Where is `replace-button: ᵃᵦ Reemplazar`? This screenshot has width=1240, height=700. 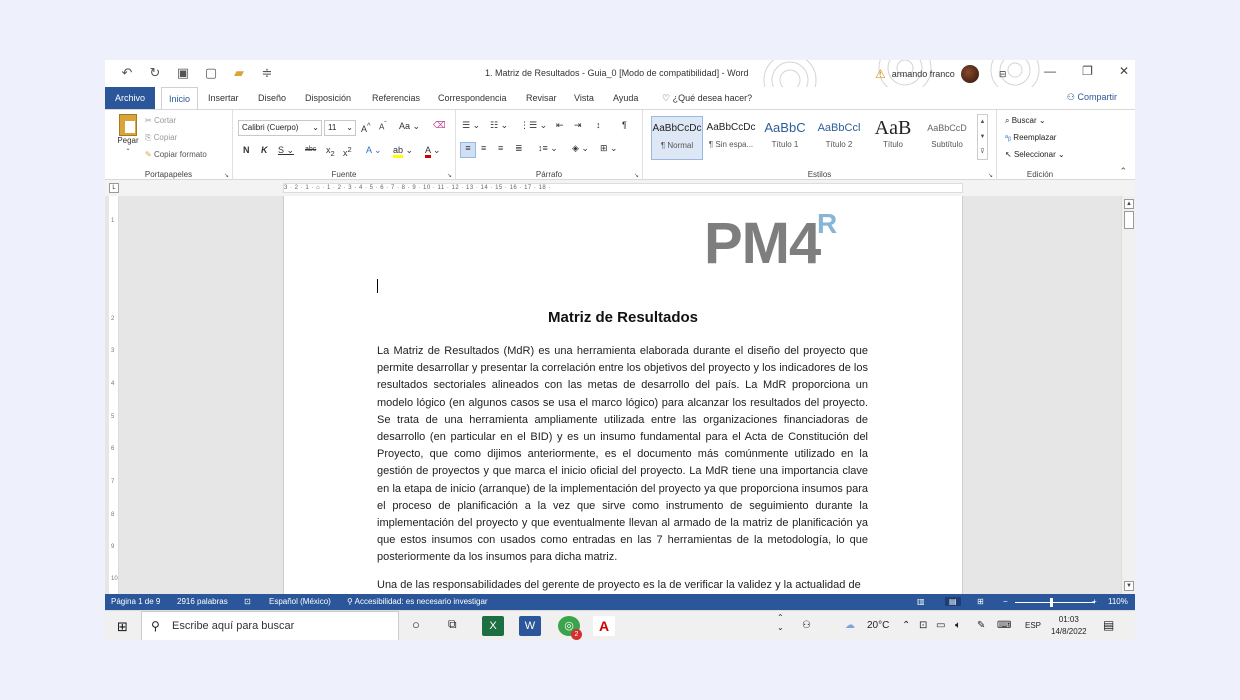 replace-button: ᵃᵦ Reemplazar is located at coordinates (1030, 137).